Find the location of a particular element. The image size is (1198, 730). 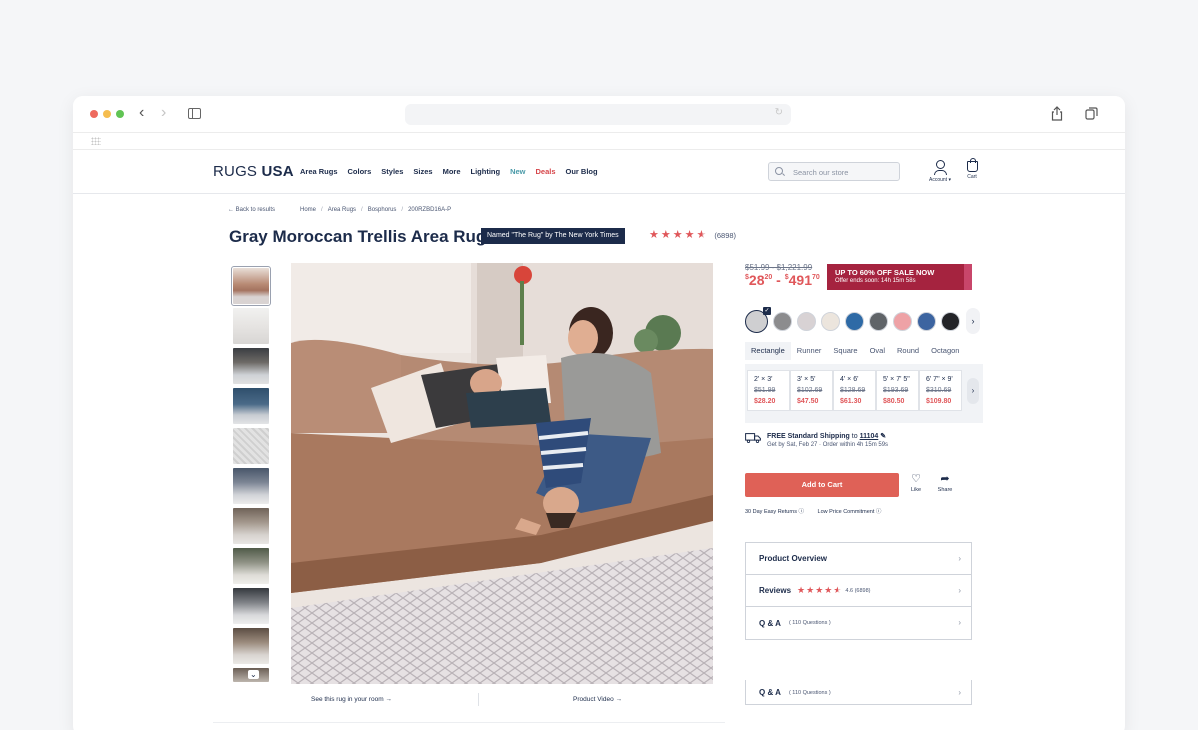

thumbnail-room-sofa is located at coordinates (251, 286).